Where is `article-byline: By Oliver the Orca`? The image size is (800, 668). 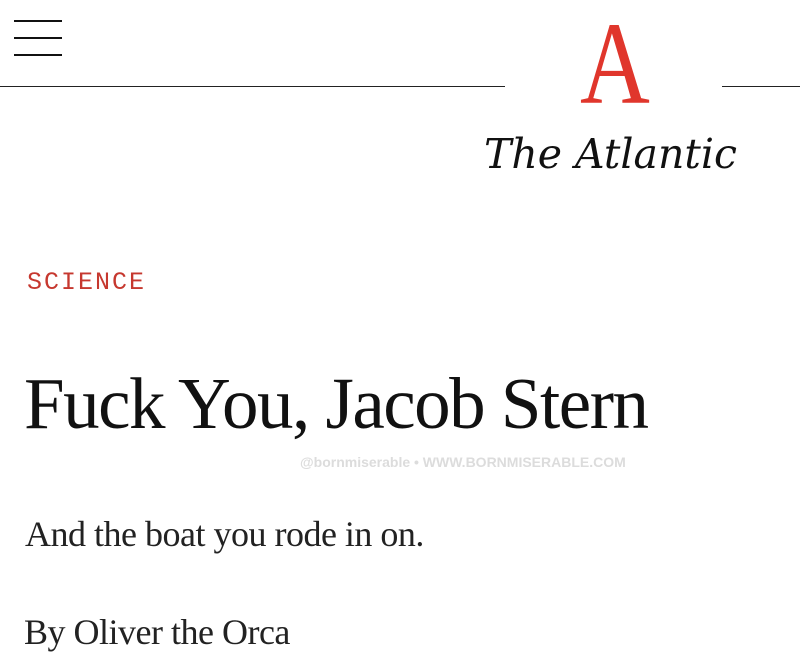 article-byline: By Oliver the Orca is located at coordinates (157, 632).